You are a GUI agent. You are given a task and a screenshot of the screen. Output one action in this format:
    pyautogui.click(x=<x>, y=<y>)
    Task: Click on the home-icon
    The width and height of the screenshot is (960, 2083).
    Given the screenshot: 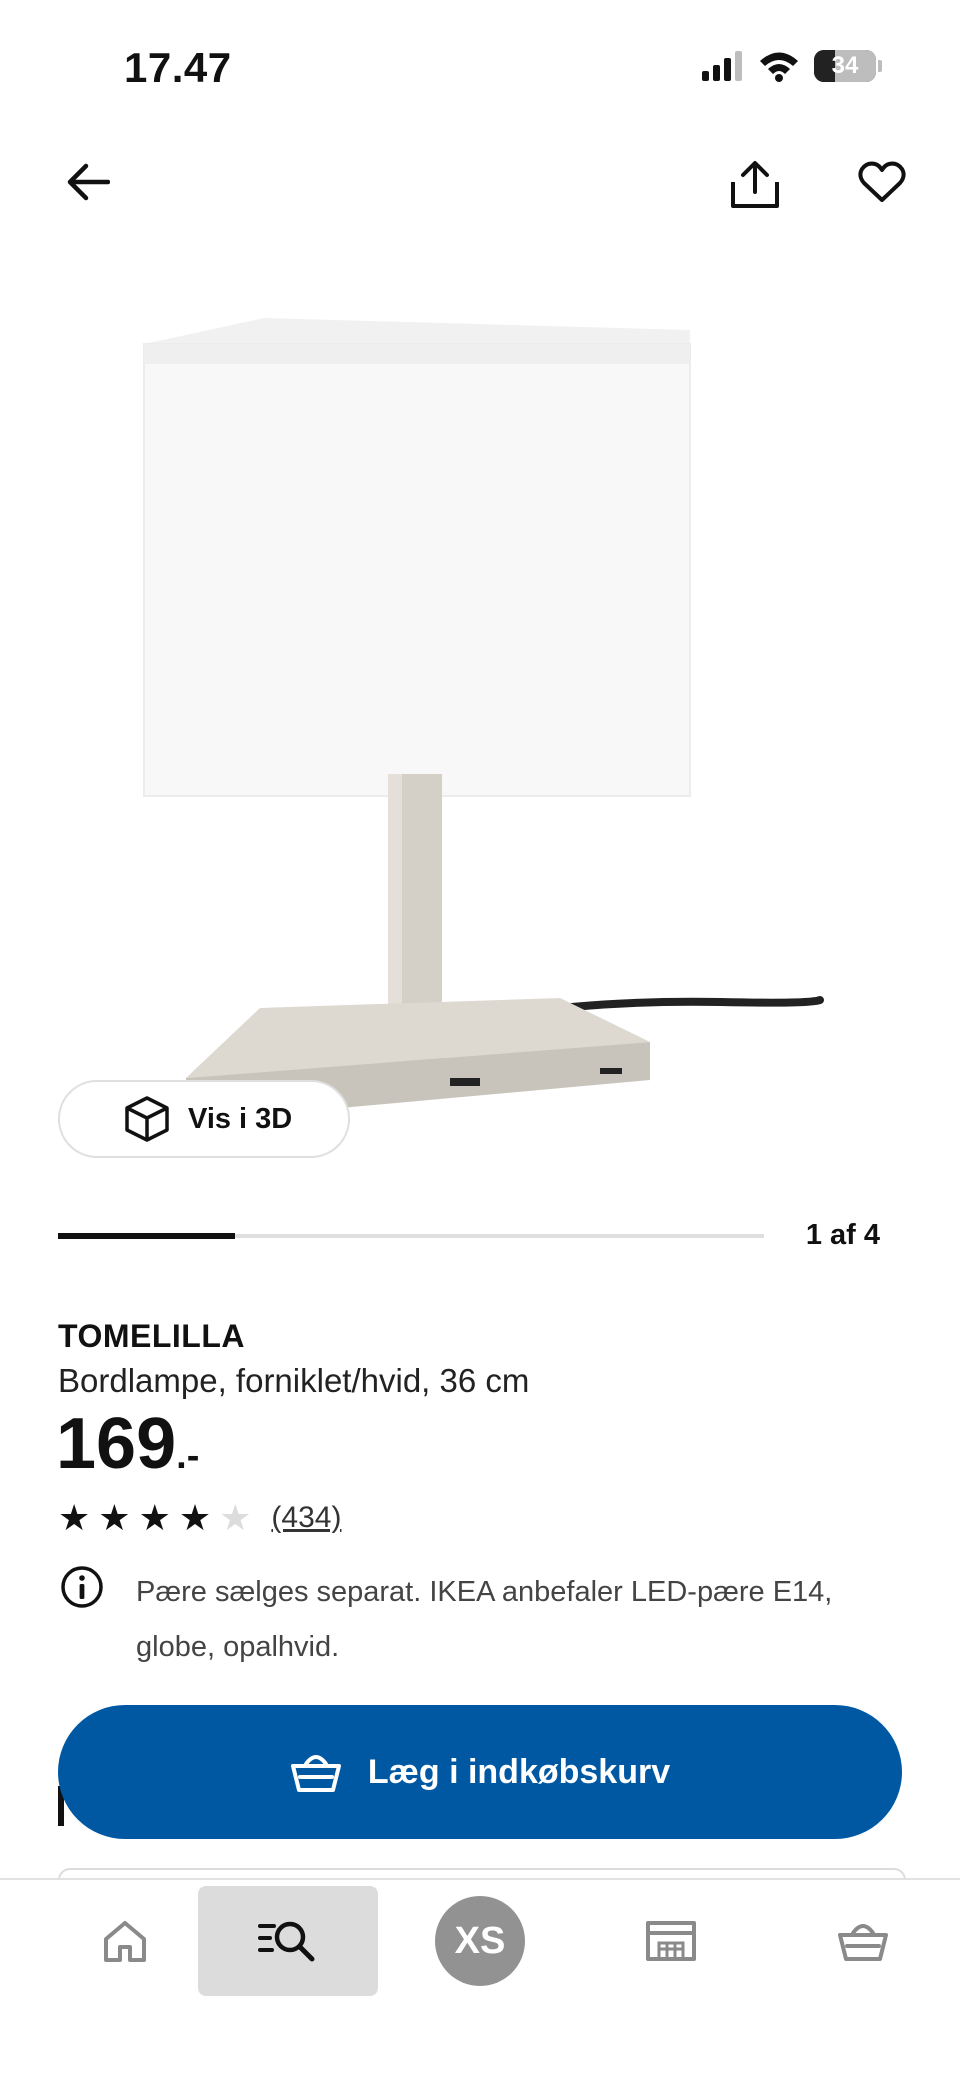 What is the action you would take?
    pyautogui.click(x=125, y=1941)
    